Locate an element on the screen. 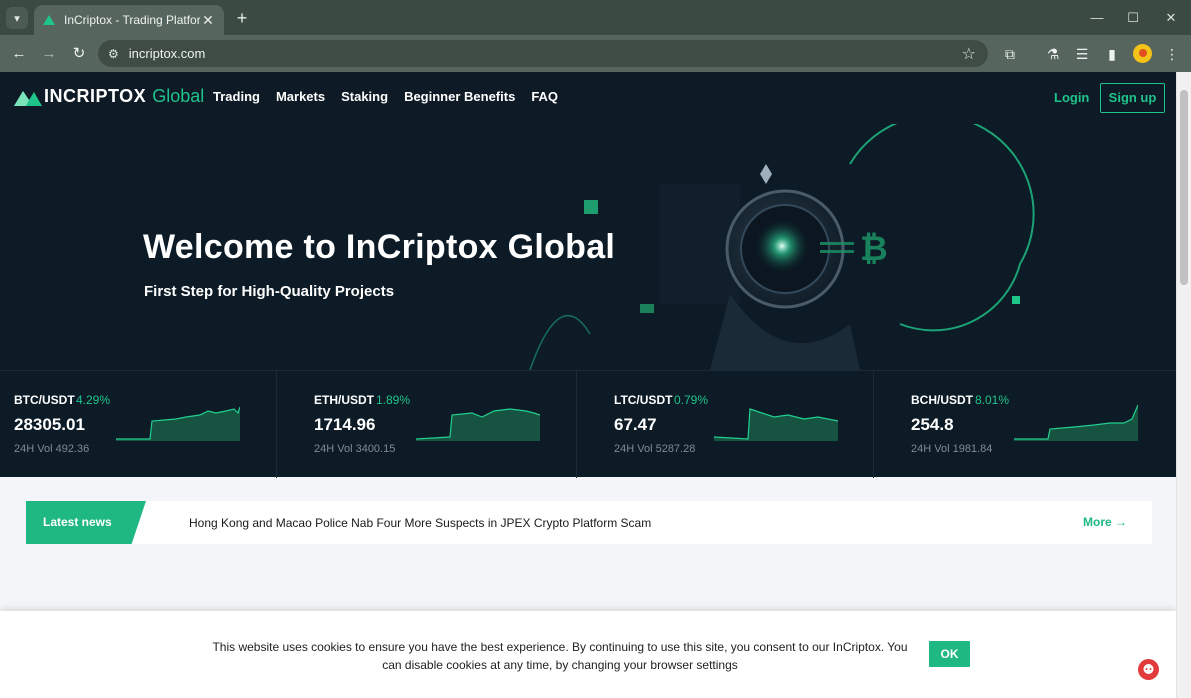  url-text: incriptox.com is located at coordinates (545, 53).